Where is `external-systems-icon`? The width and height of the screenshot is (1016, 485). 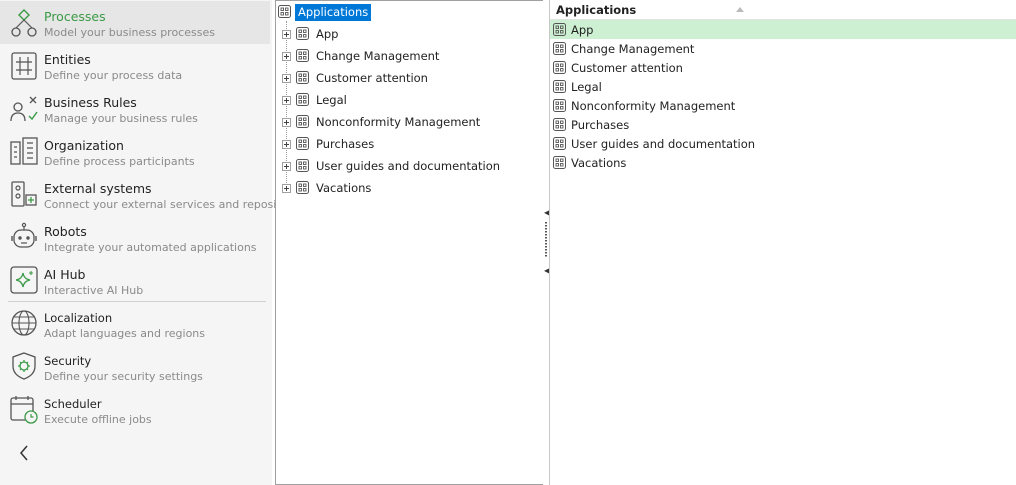 external-systems-icon is located at coordinates (24, 194).